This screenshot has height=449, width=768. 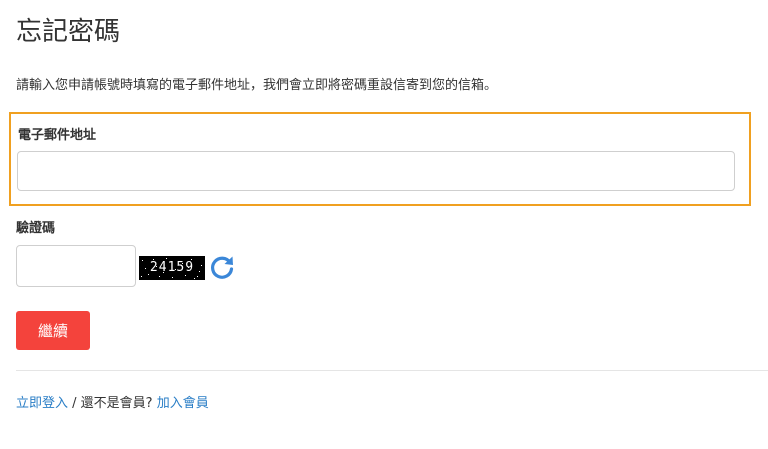 I want to click on refresh-icon-svg, so click(x=222, y=267).